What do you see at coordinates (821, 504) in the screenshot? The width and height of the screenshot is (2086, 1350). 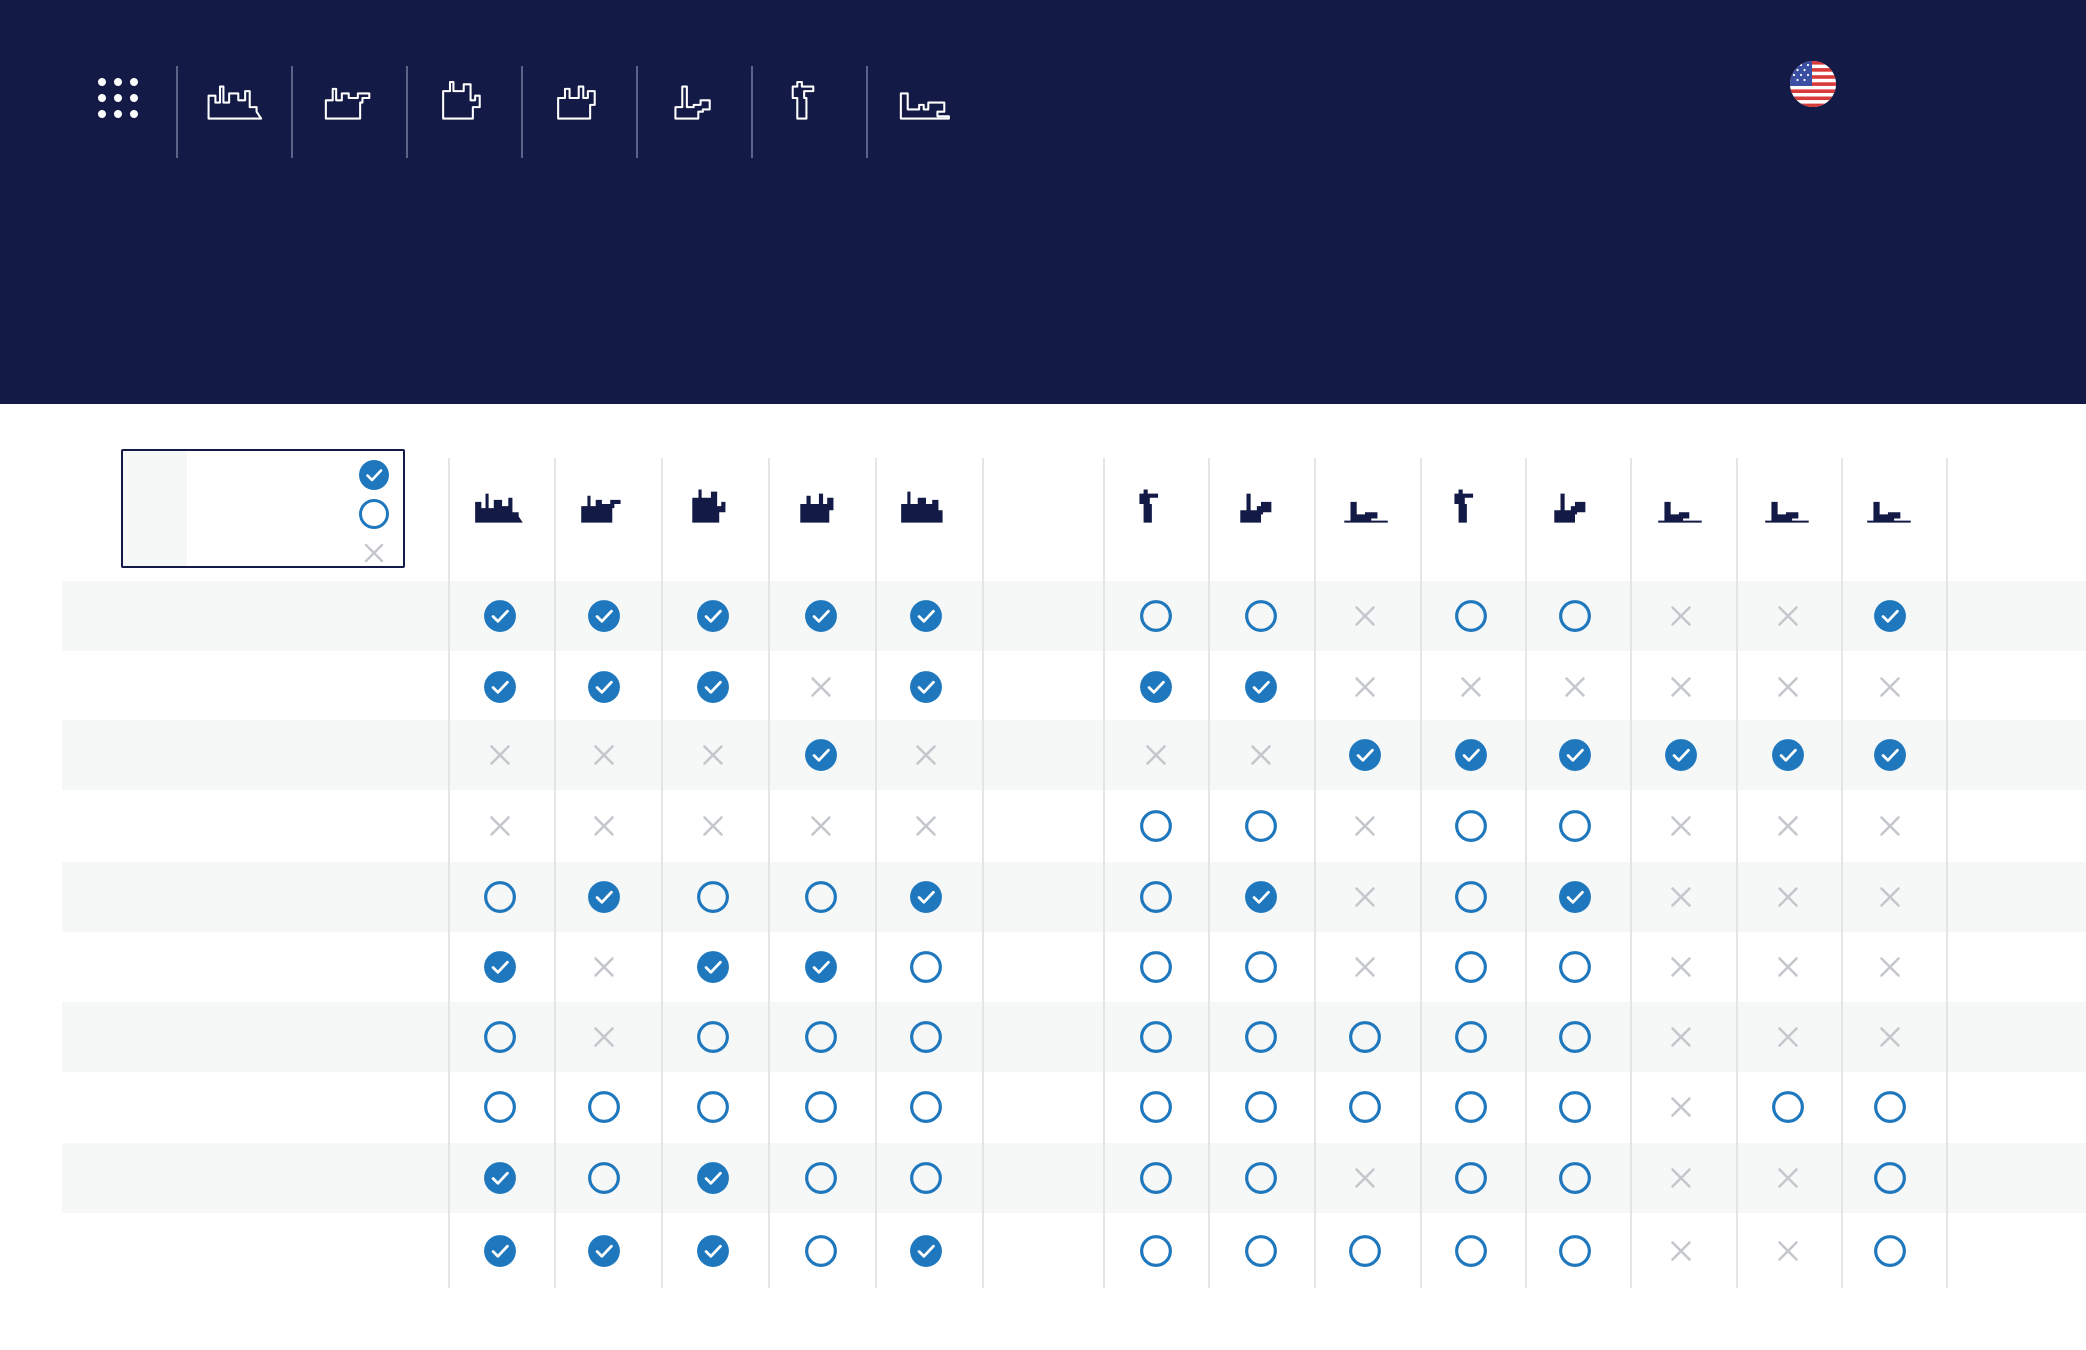 I see `column-header-machine-compact-icon` at bounding box center [821, 504].